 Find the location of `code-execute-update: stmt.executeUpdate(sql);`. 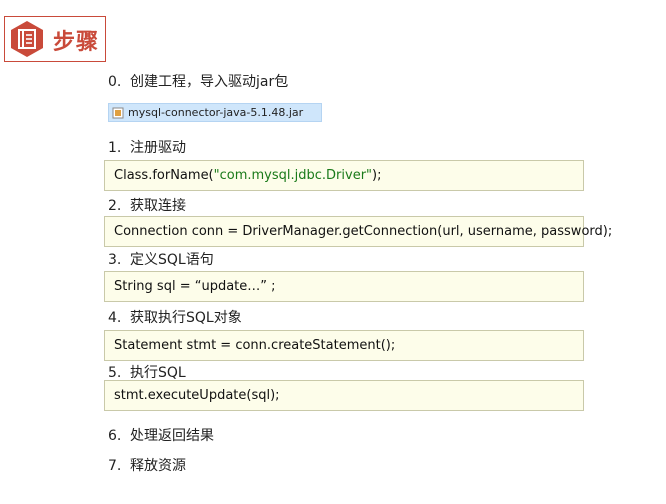

code-execute-update: stmt.executeUpdate(sql); is located at coordinates (344, 395).